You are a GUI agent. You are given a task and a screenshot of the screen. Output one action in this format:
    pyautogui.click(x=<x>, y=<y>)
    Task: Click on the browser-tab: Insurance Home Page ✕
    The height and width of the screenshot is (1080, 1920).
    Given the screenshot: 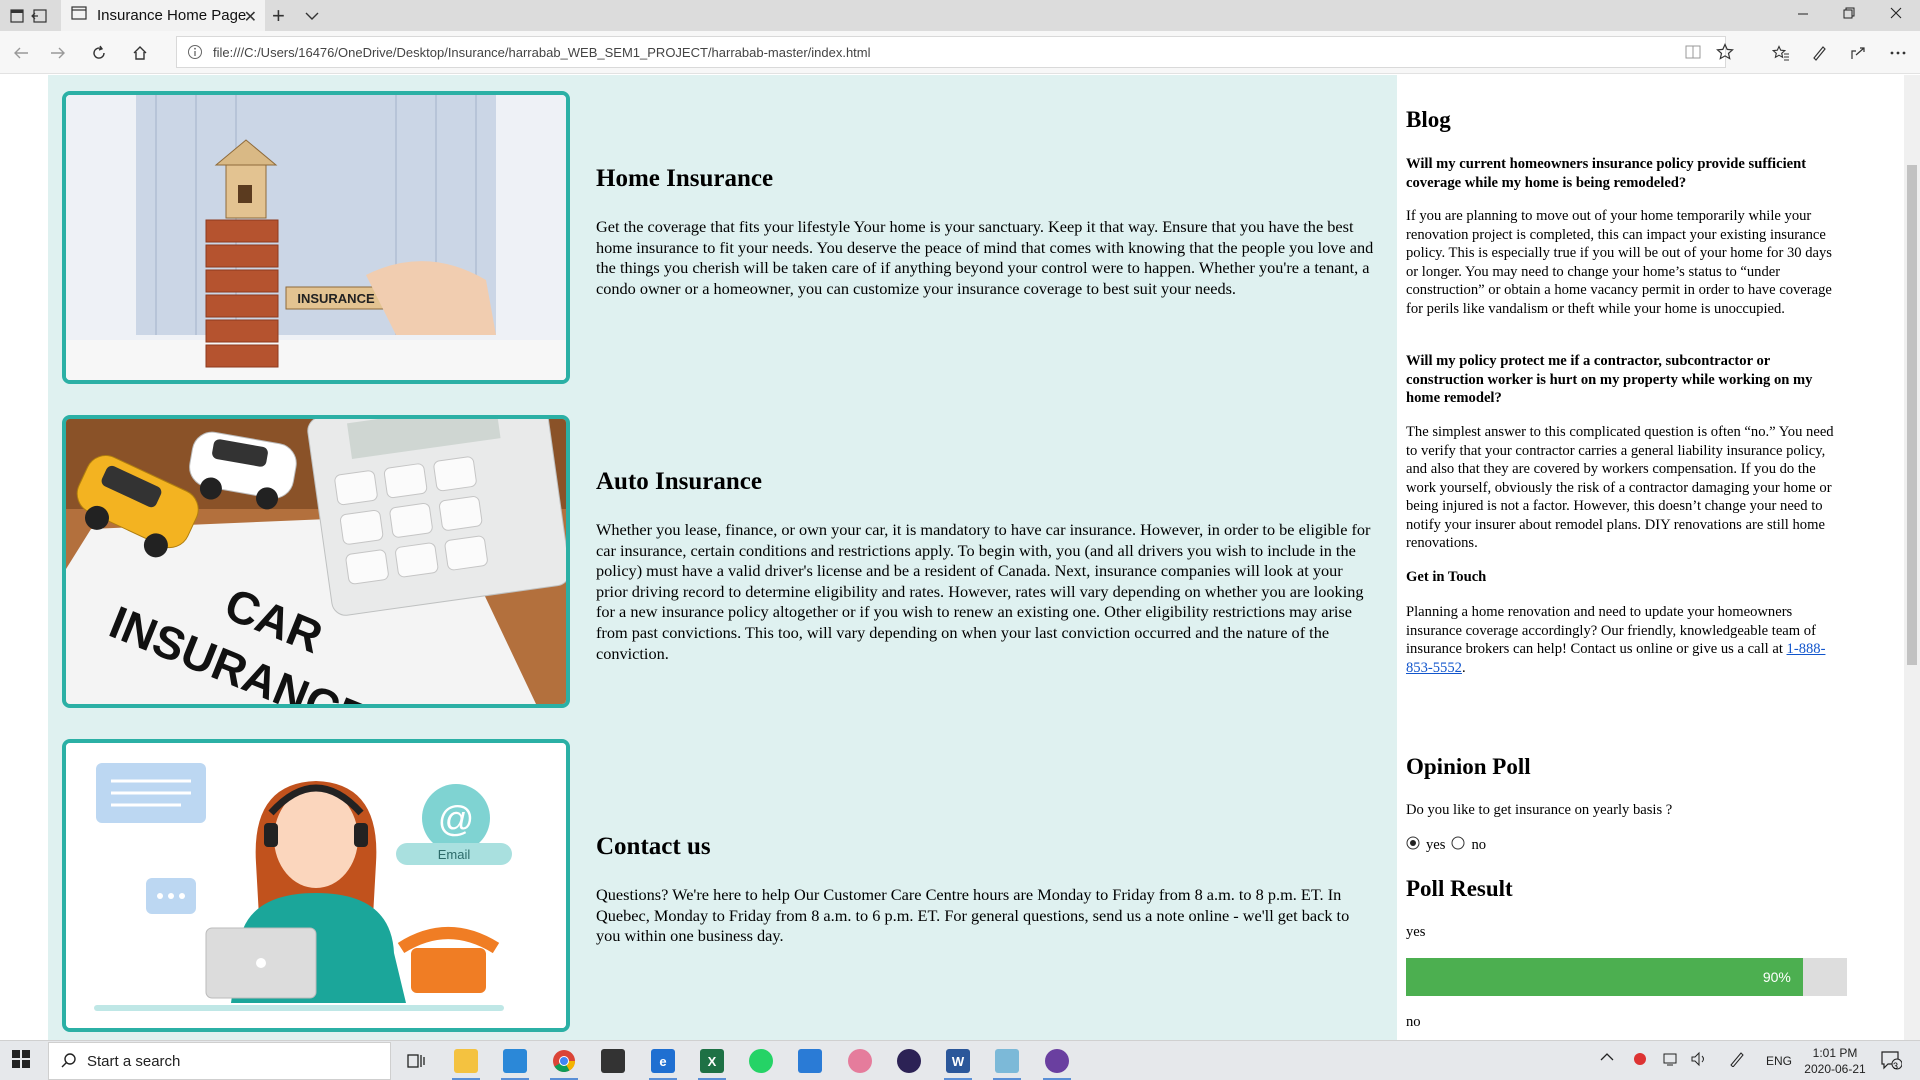 What is the action you would take?
    pyautogui.click(x=163, y=15)
    